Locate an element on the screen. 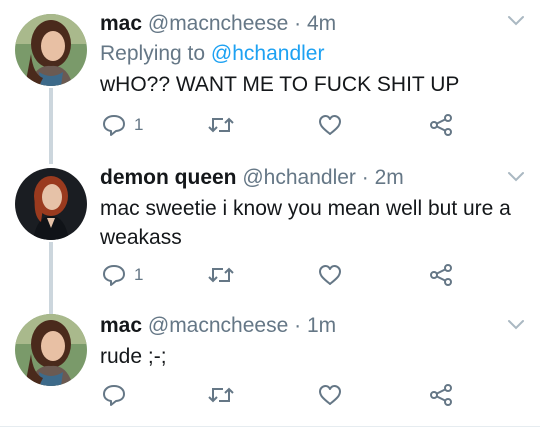 The width and height of the screenshot is (540, 429). timestamp: 1m is located at coordinates (321, 325).